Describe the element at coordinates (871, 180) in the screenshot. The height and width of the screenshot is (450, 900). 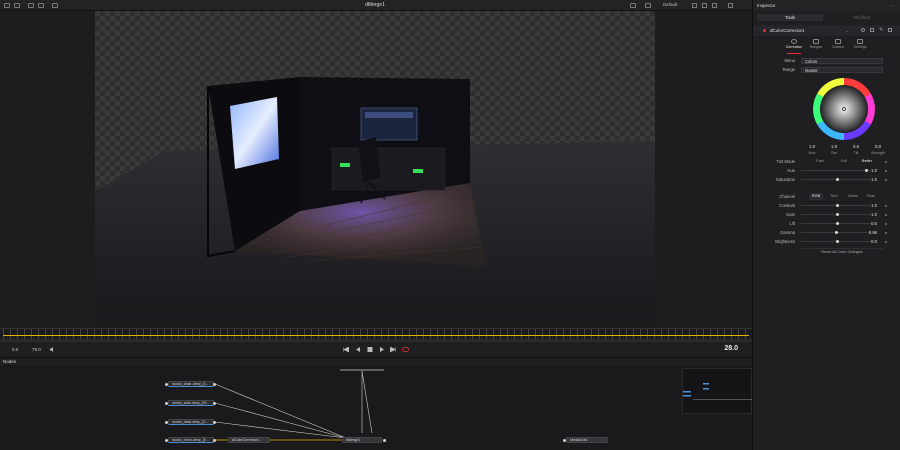
I see `saturation-value: 1.0` at that location.